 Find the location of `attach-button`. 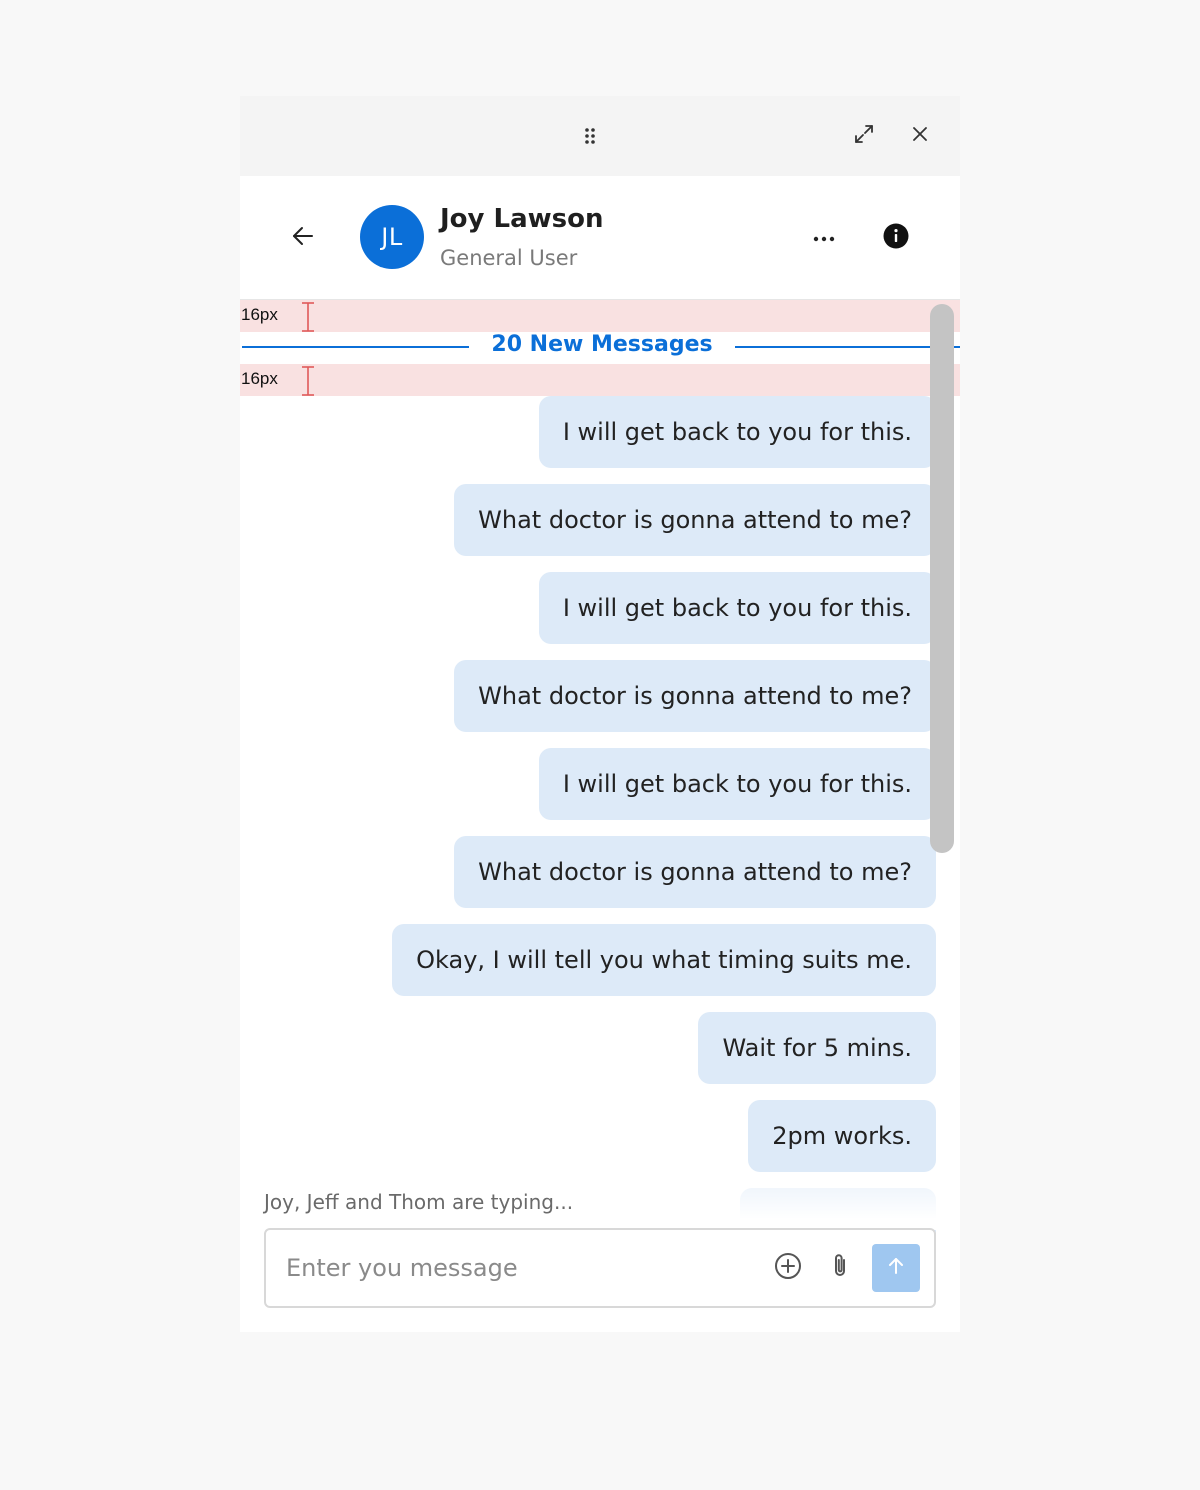

attach-button is located at coordinates (840, 1268).